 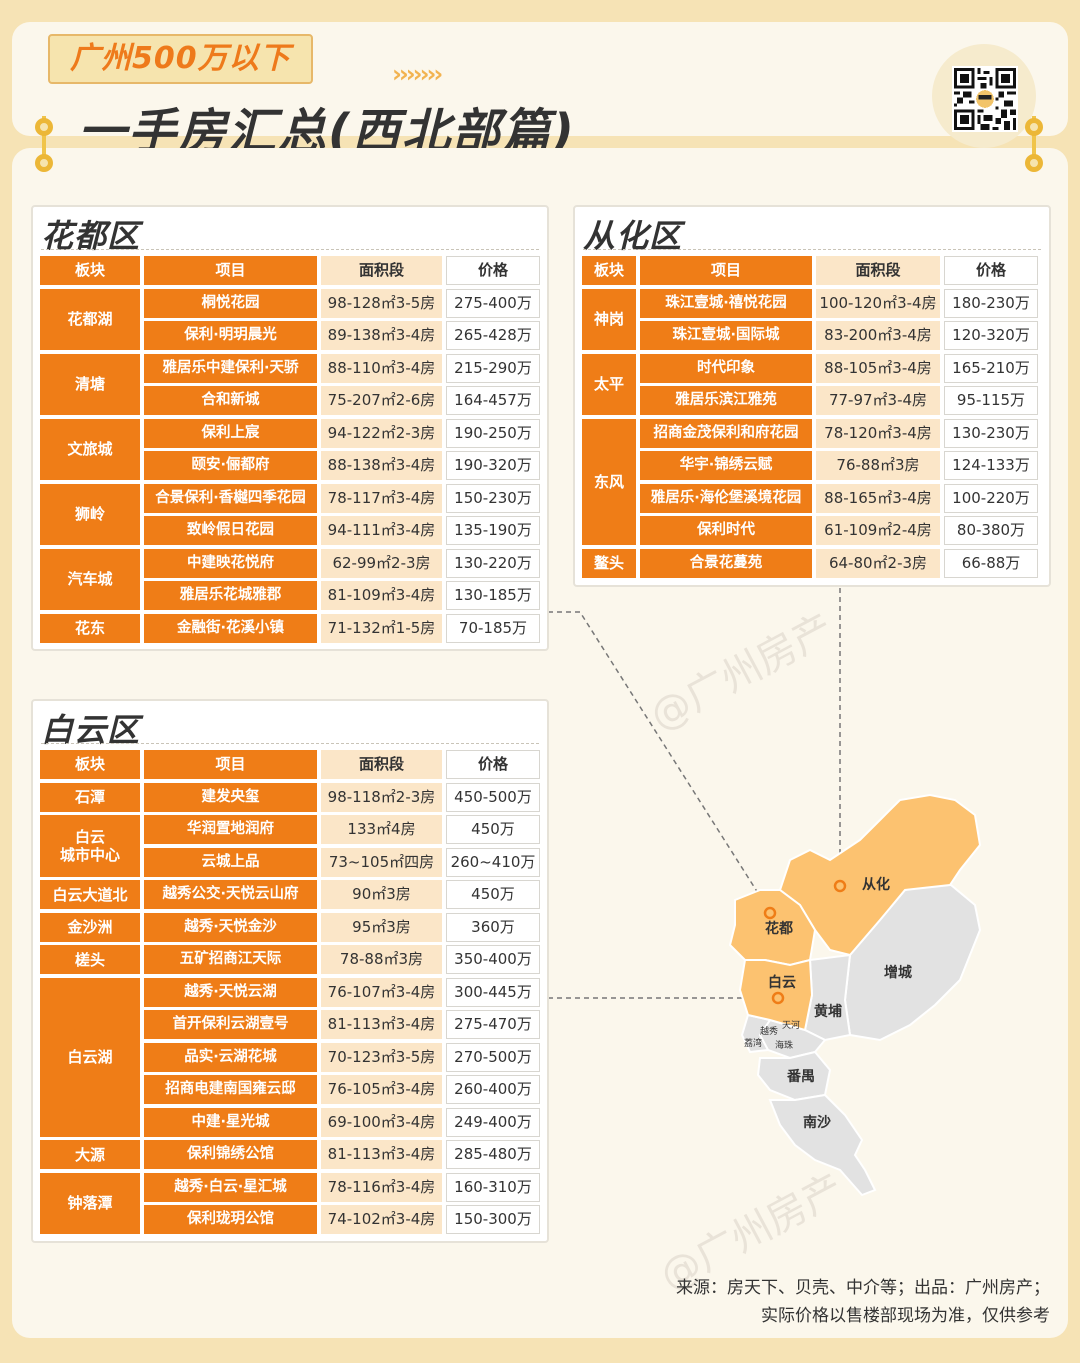 I want to click on map-label-panyu: 番禺, so click(x=801, y=1077).